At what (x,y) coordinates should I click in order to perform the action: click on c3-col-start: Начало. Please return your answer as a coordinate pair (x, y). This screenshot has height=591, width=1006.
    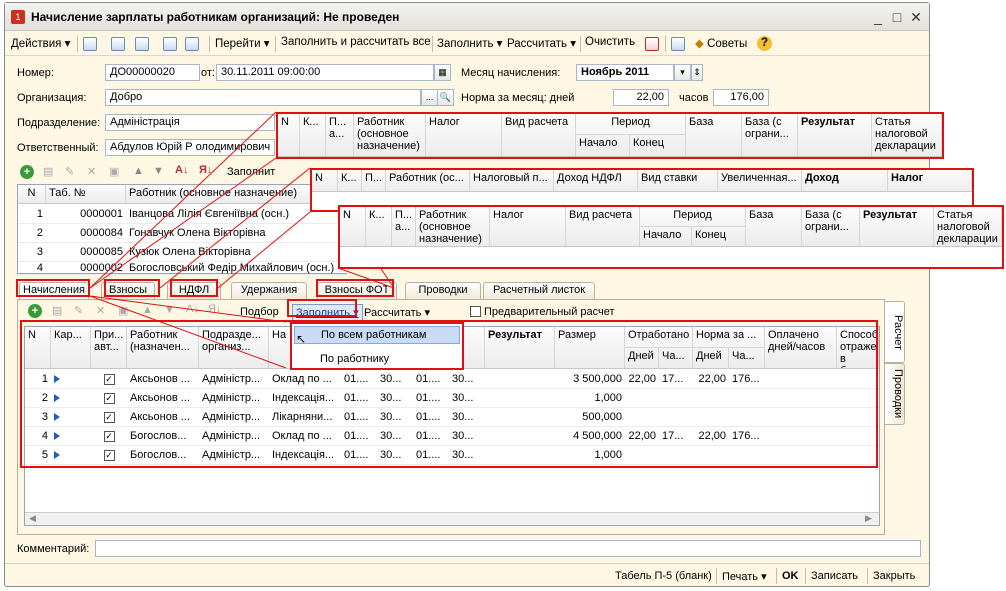
    Looking at the image, I should click on (666, 237).